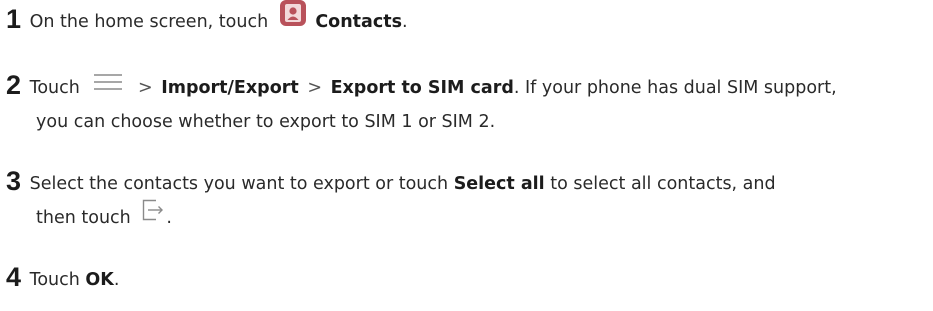 The height and width of the screenshot is (311, 933). What do you see at coordinates (83, 218) in the screenshot?
I see `step-text-line2: then touch` at bounding box center [83, 218].